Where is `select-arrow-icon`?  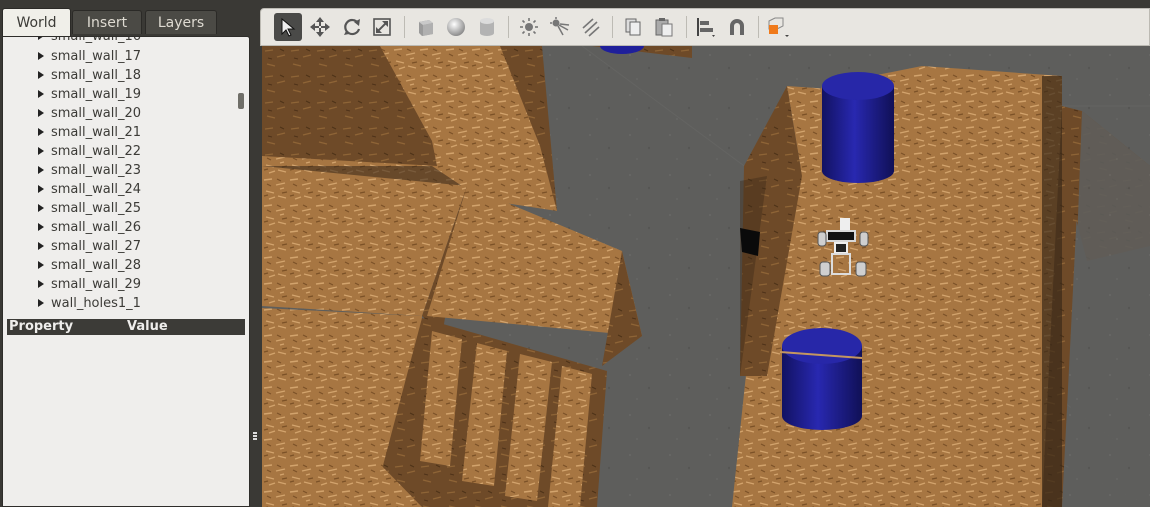 select-arrow-icon is located at coordinates (288, 27).